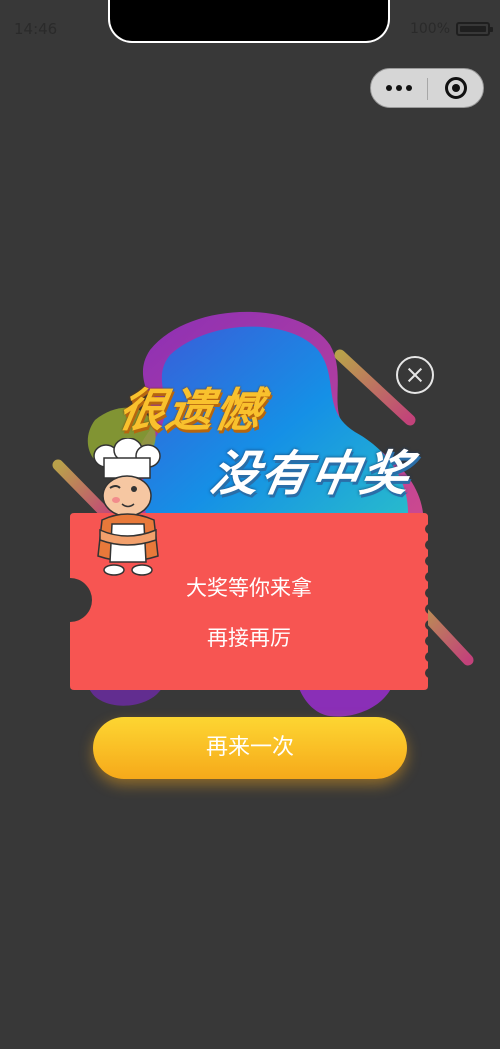  I want to click on more-dots-icon, so click(399, 88).